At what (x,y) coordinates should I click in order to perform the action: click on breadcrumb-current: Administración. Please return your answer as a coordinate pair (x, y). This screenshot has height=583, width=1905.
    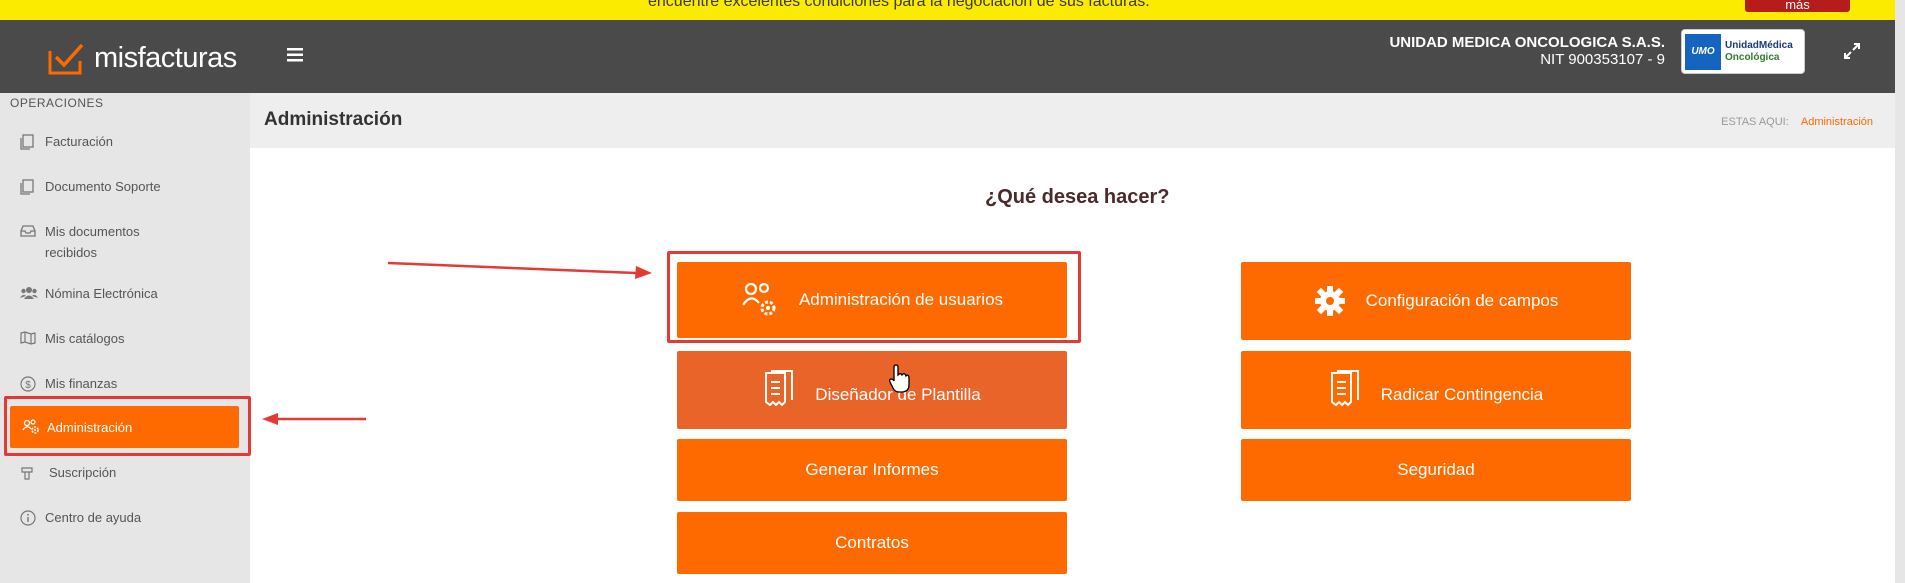
    Looking at the image, I should click on (1837, 122).